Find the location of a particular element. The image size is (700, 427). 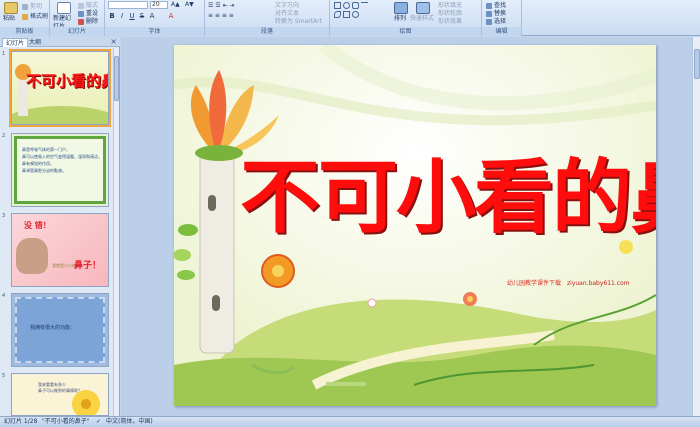

find-icon is located at coordinates (489, 5).